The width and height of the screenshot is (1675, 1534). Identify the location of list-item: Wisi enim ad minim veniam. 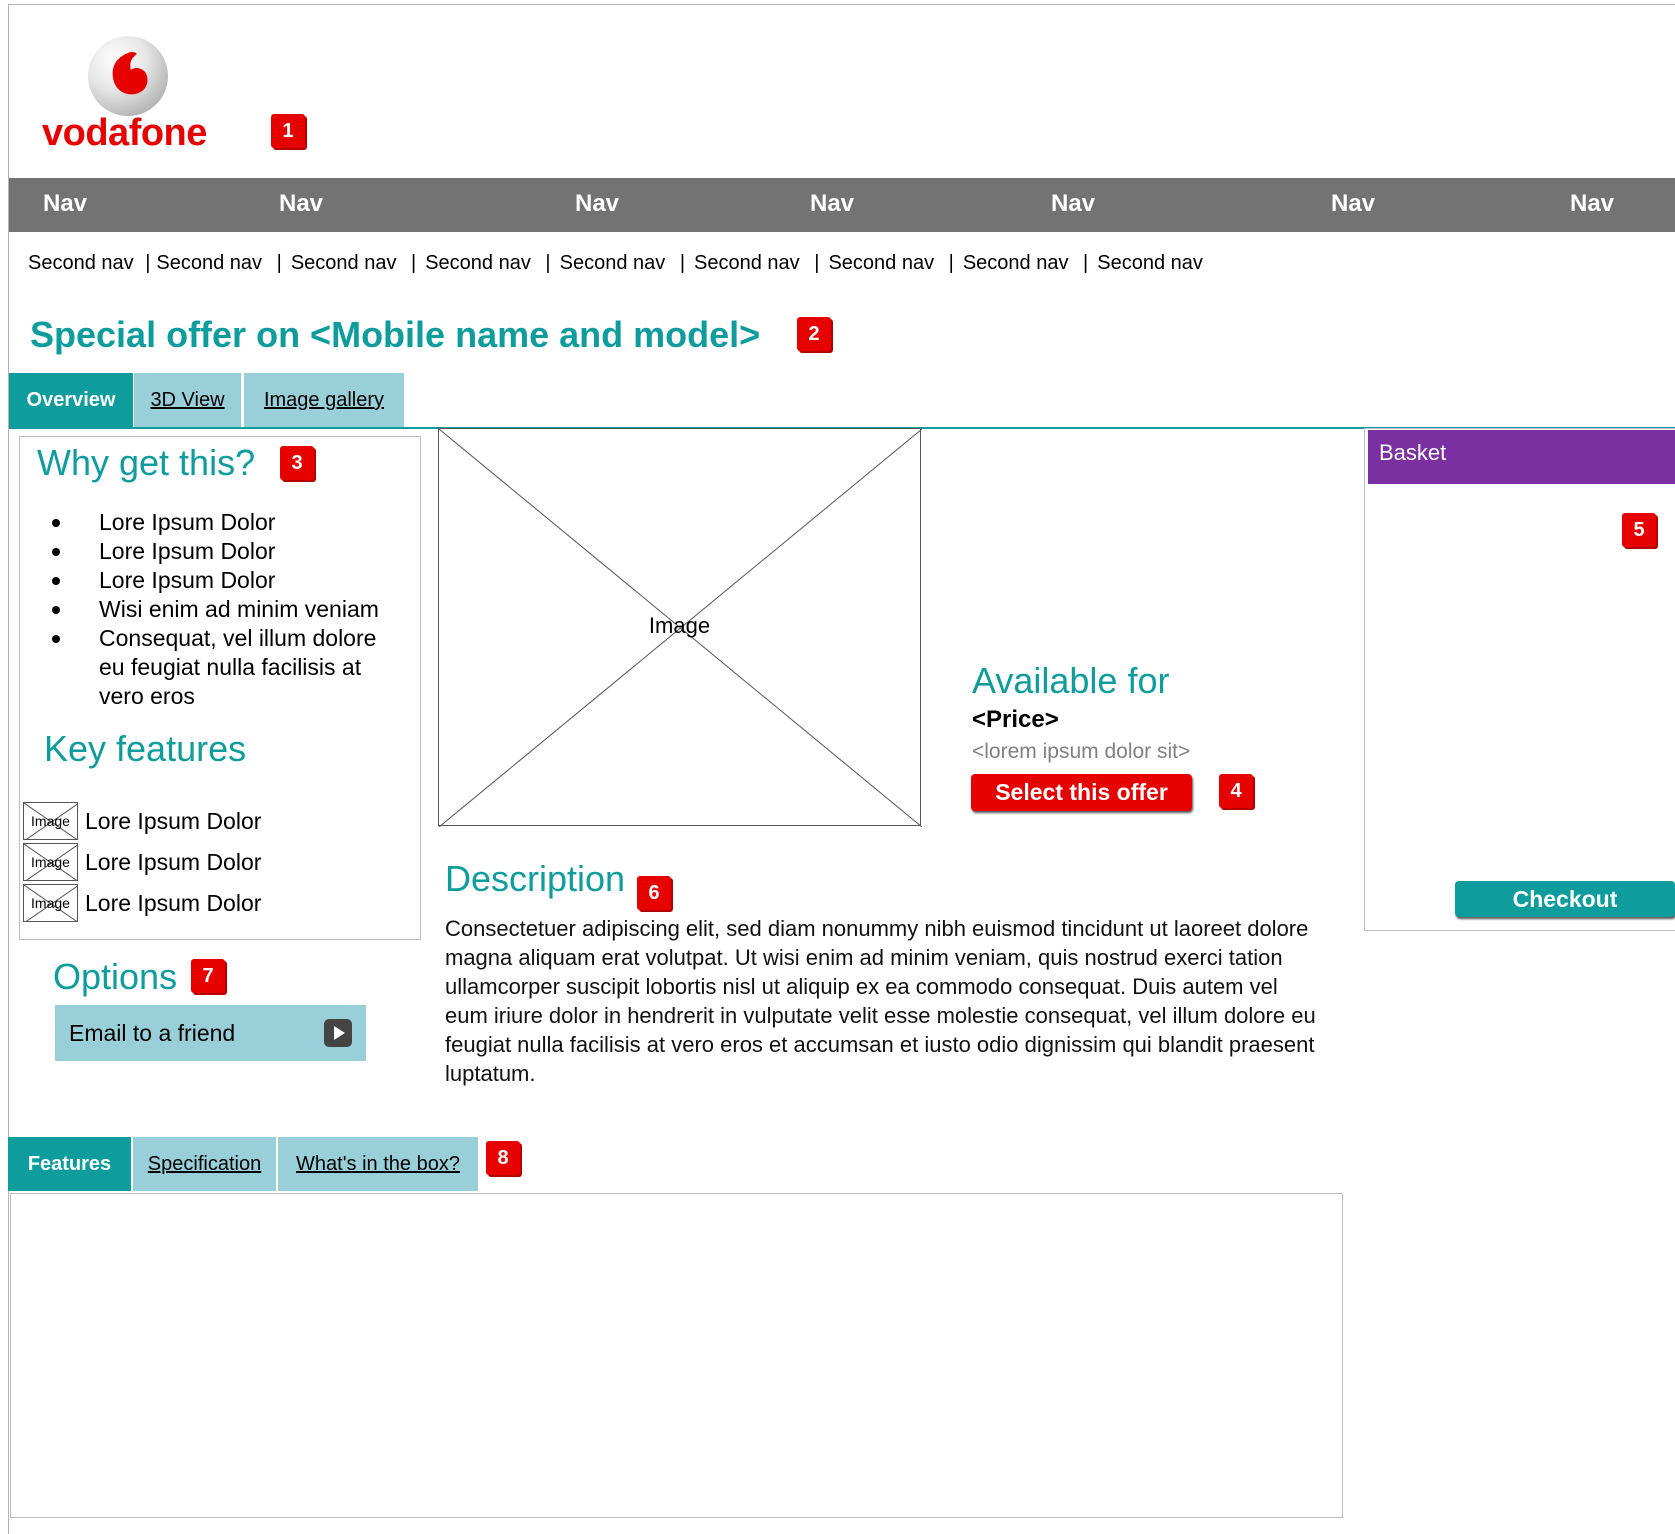
(225, 609).